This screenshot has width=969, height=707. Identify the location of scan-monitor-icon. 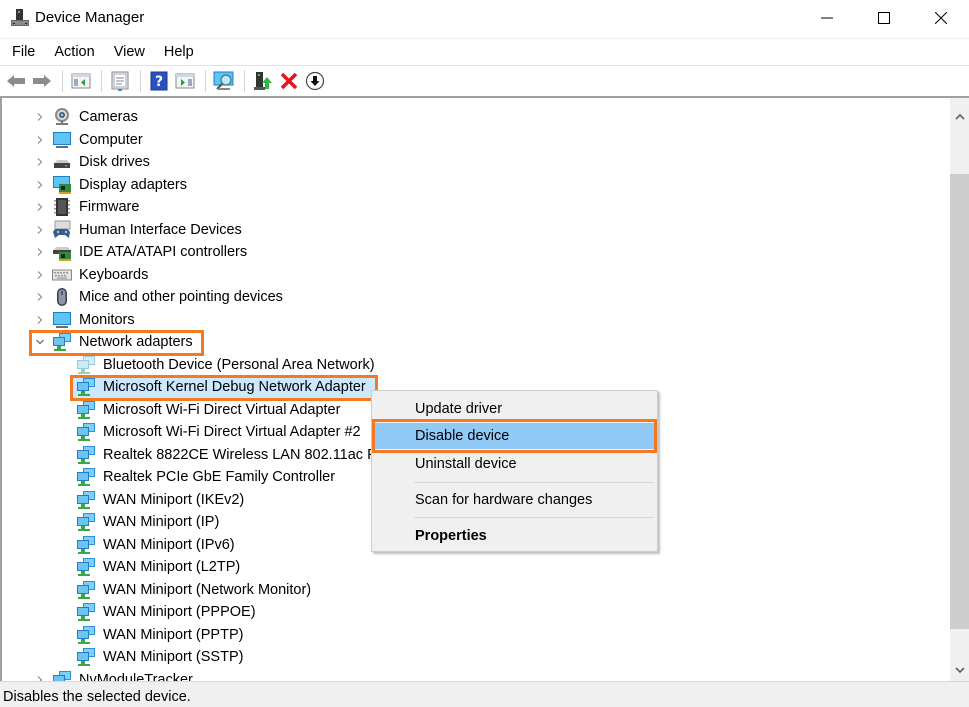
(223, 80).